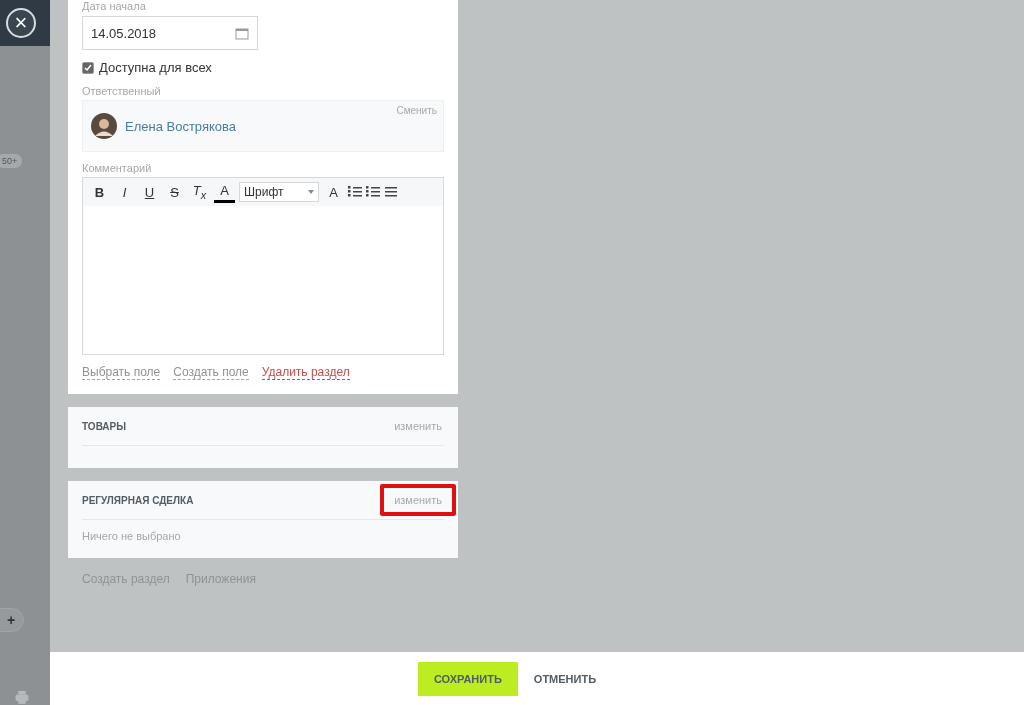  I want to click on cancel-button: ОТМЕНИТЬ, so click(565, 678).